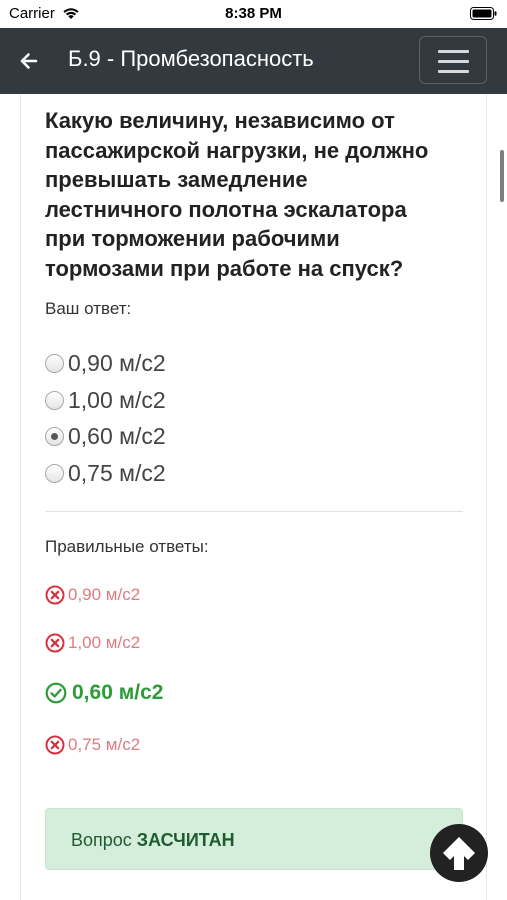 This screenshot has width=507, height=900. Describe the element at coordinates (56, 693) in the screenshot. I see `check-circle-icon` at that location.